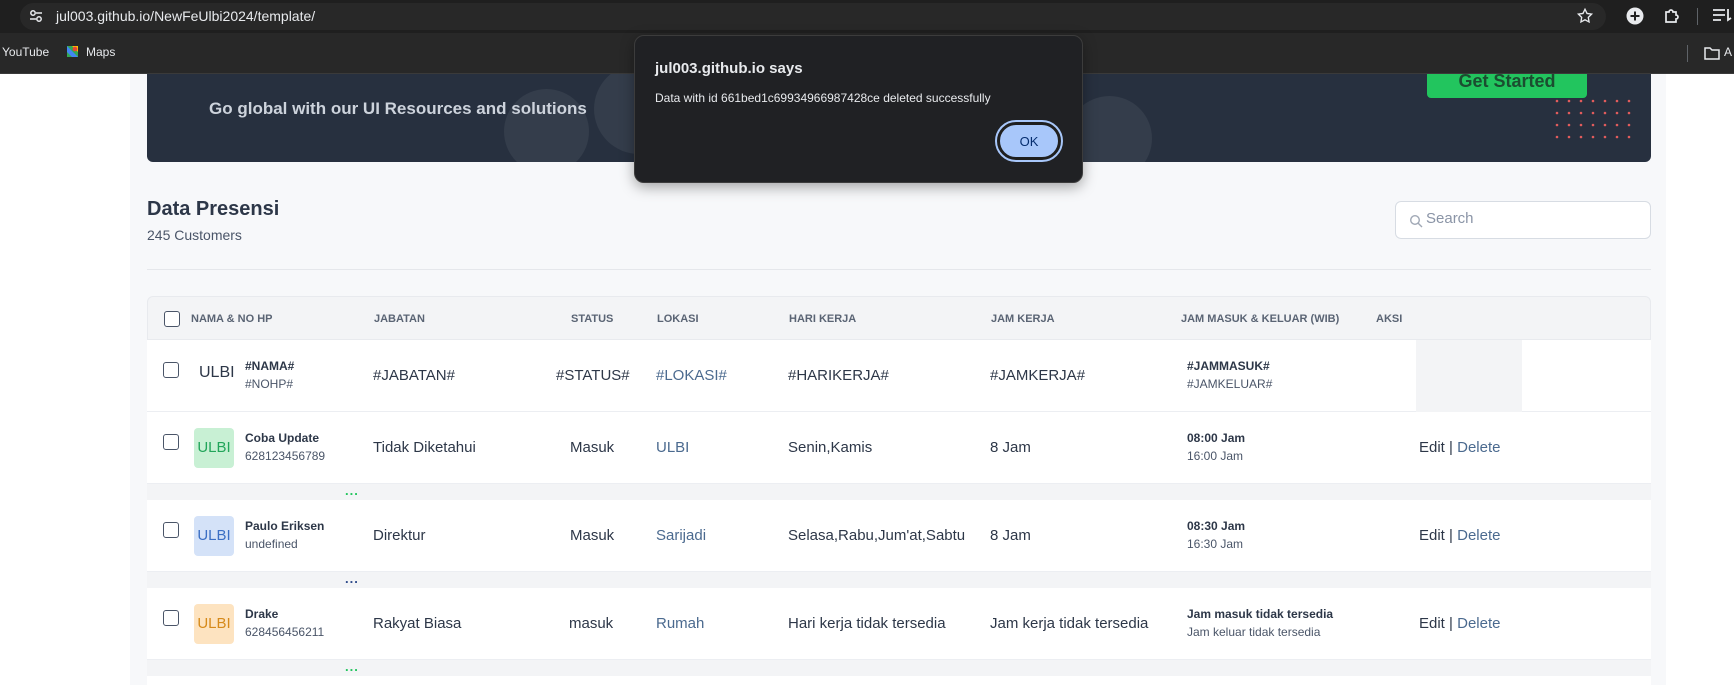 The width and height of the screenshot is (1734, 685). What do you see at coordinates (1215, 456) in the screenshot?
I see `row-jam-keluar: 16:00 Jam` at bounding box center [1215, 456].